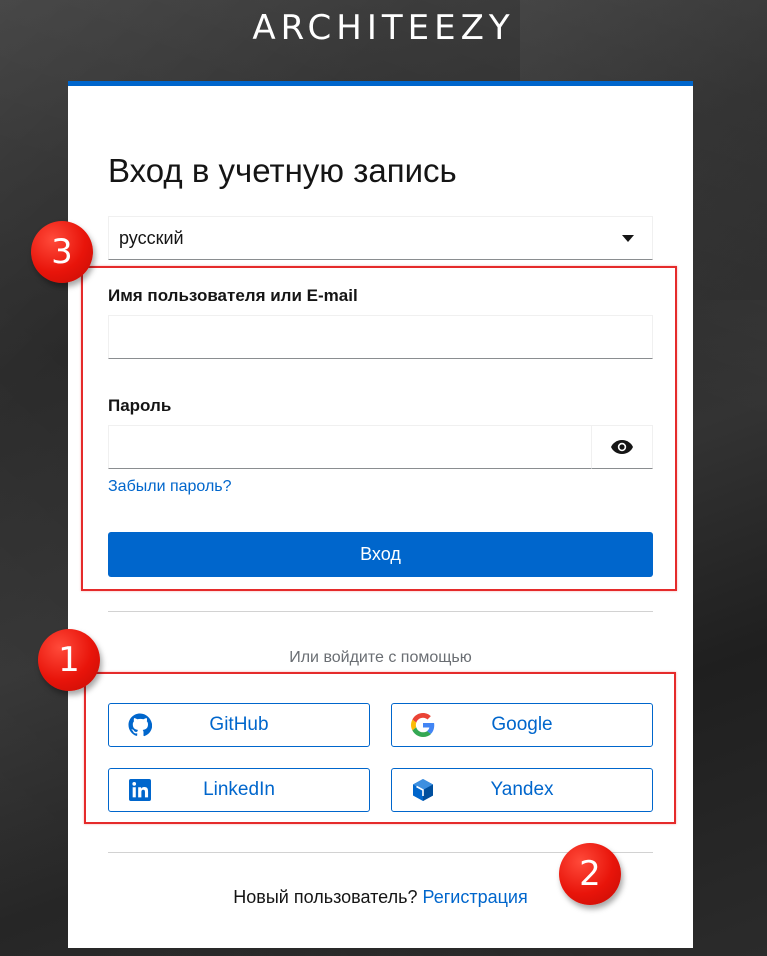 Image resolution: width=767 pixels, height=956 pixels. Describe the element at coordinates (590, 874) in the screenshot. I see `annotation-badge-2: 2` at that location.